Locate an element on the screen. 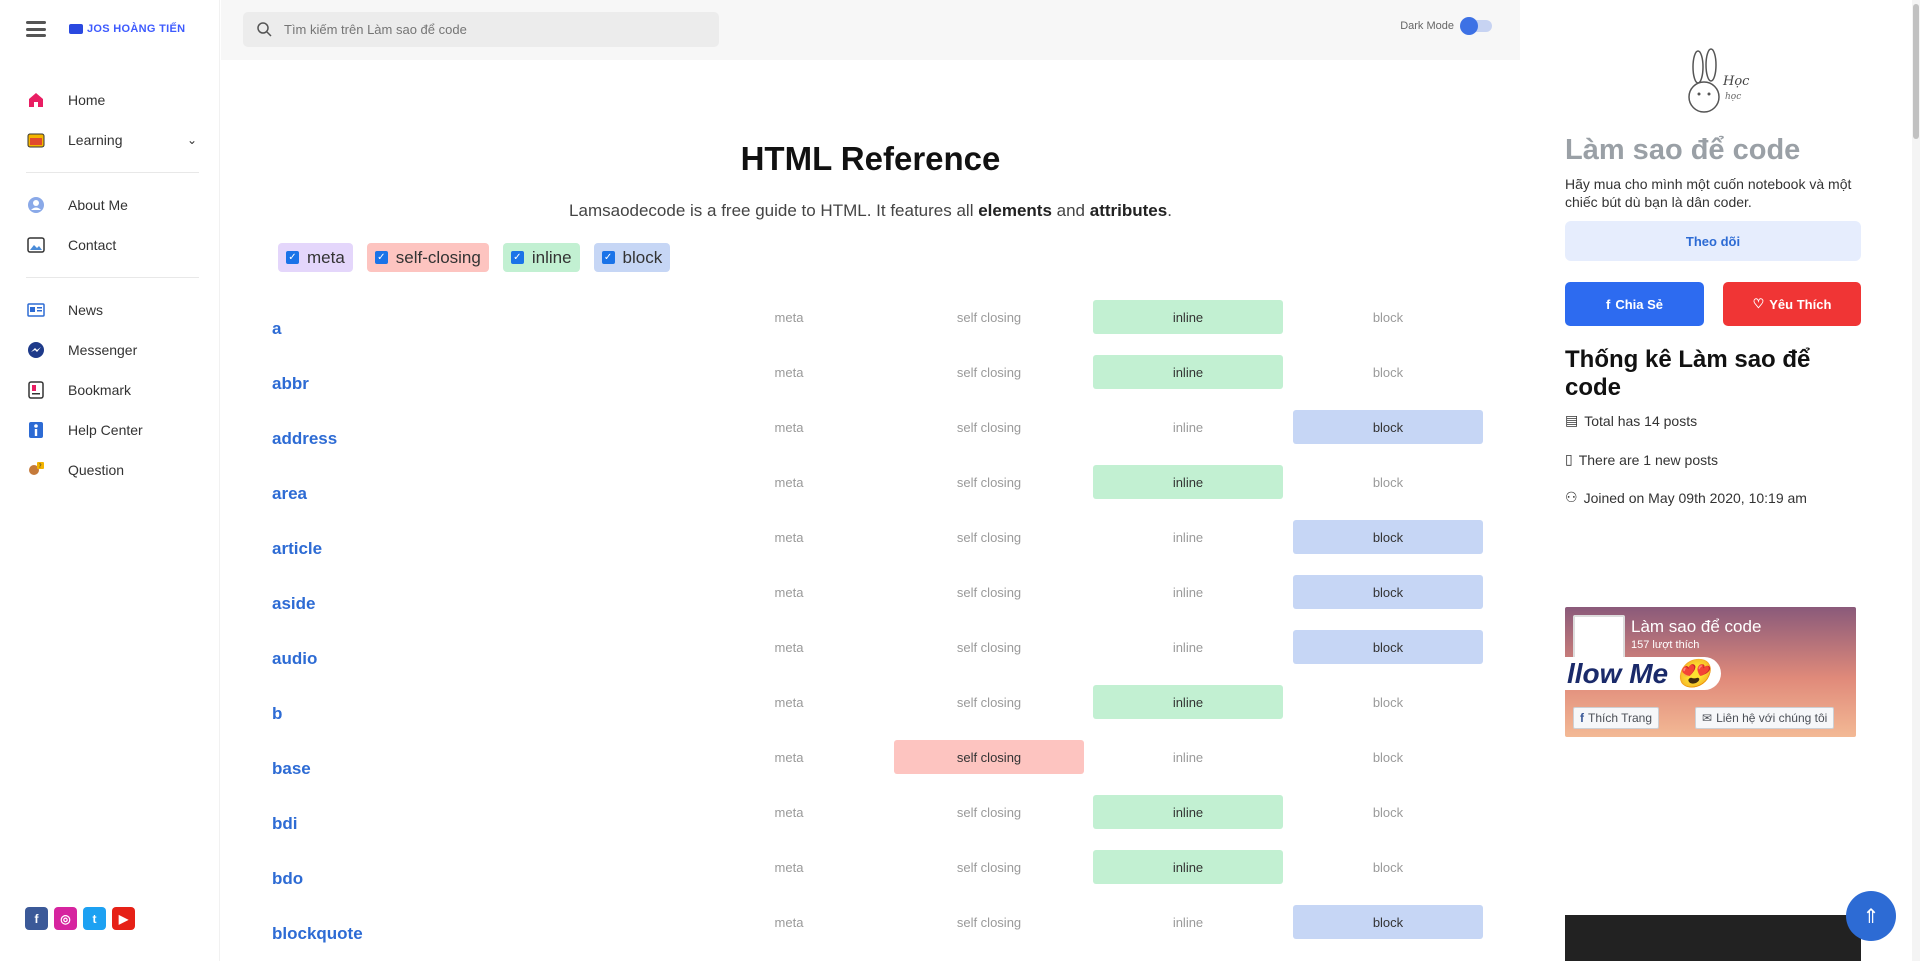 Image resolution: width=1920 pixels, height=961 pixels. table-row: bdo meta self closing inline block is located at coordinates (872, 877).